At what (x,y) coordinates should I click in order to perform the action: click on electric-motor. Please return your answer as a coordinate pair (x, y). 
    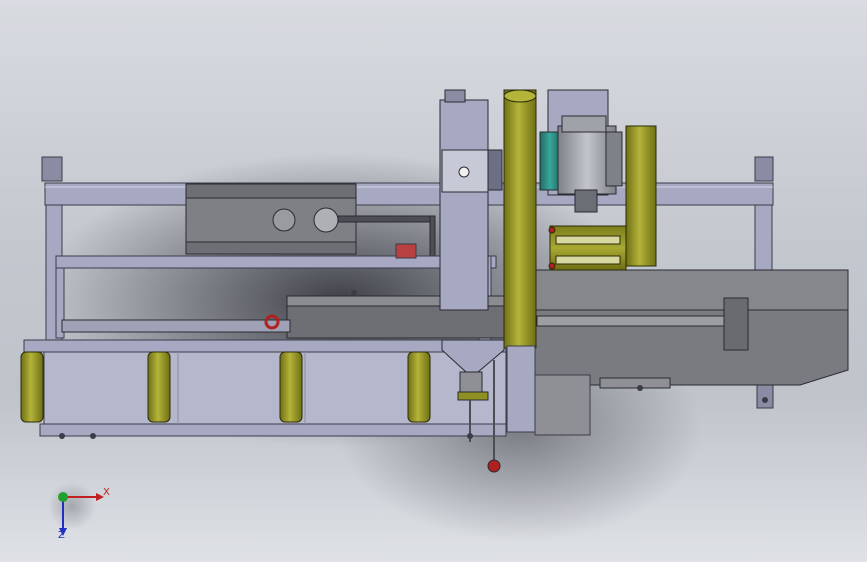
    Looking at the image, I should click on (581, 151).